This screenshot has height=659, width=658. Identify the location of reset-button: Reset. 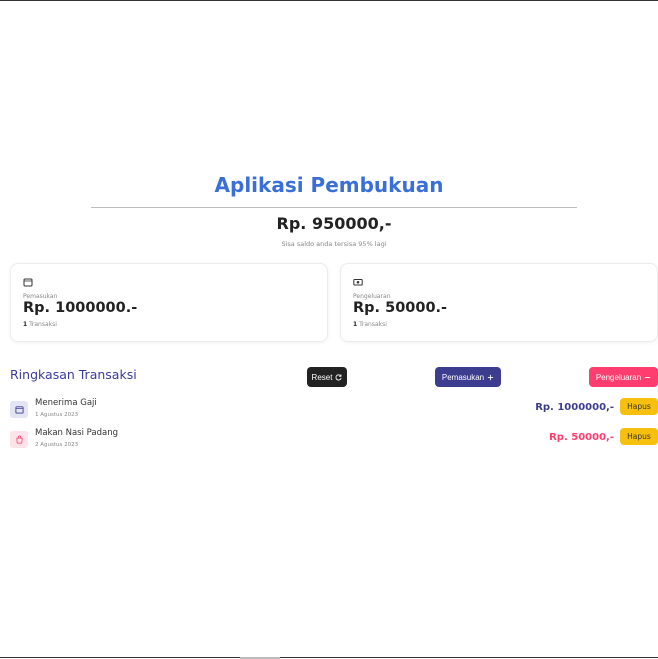
(327, 377).